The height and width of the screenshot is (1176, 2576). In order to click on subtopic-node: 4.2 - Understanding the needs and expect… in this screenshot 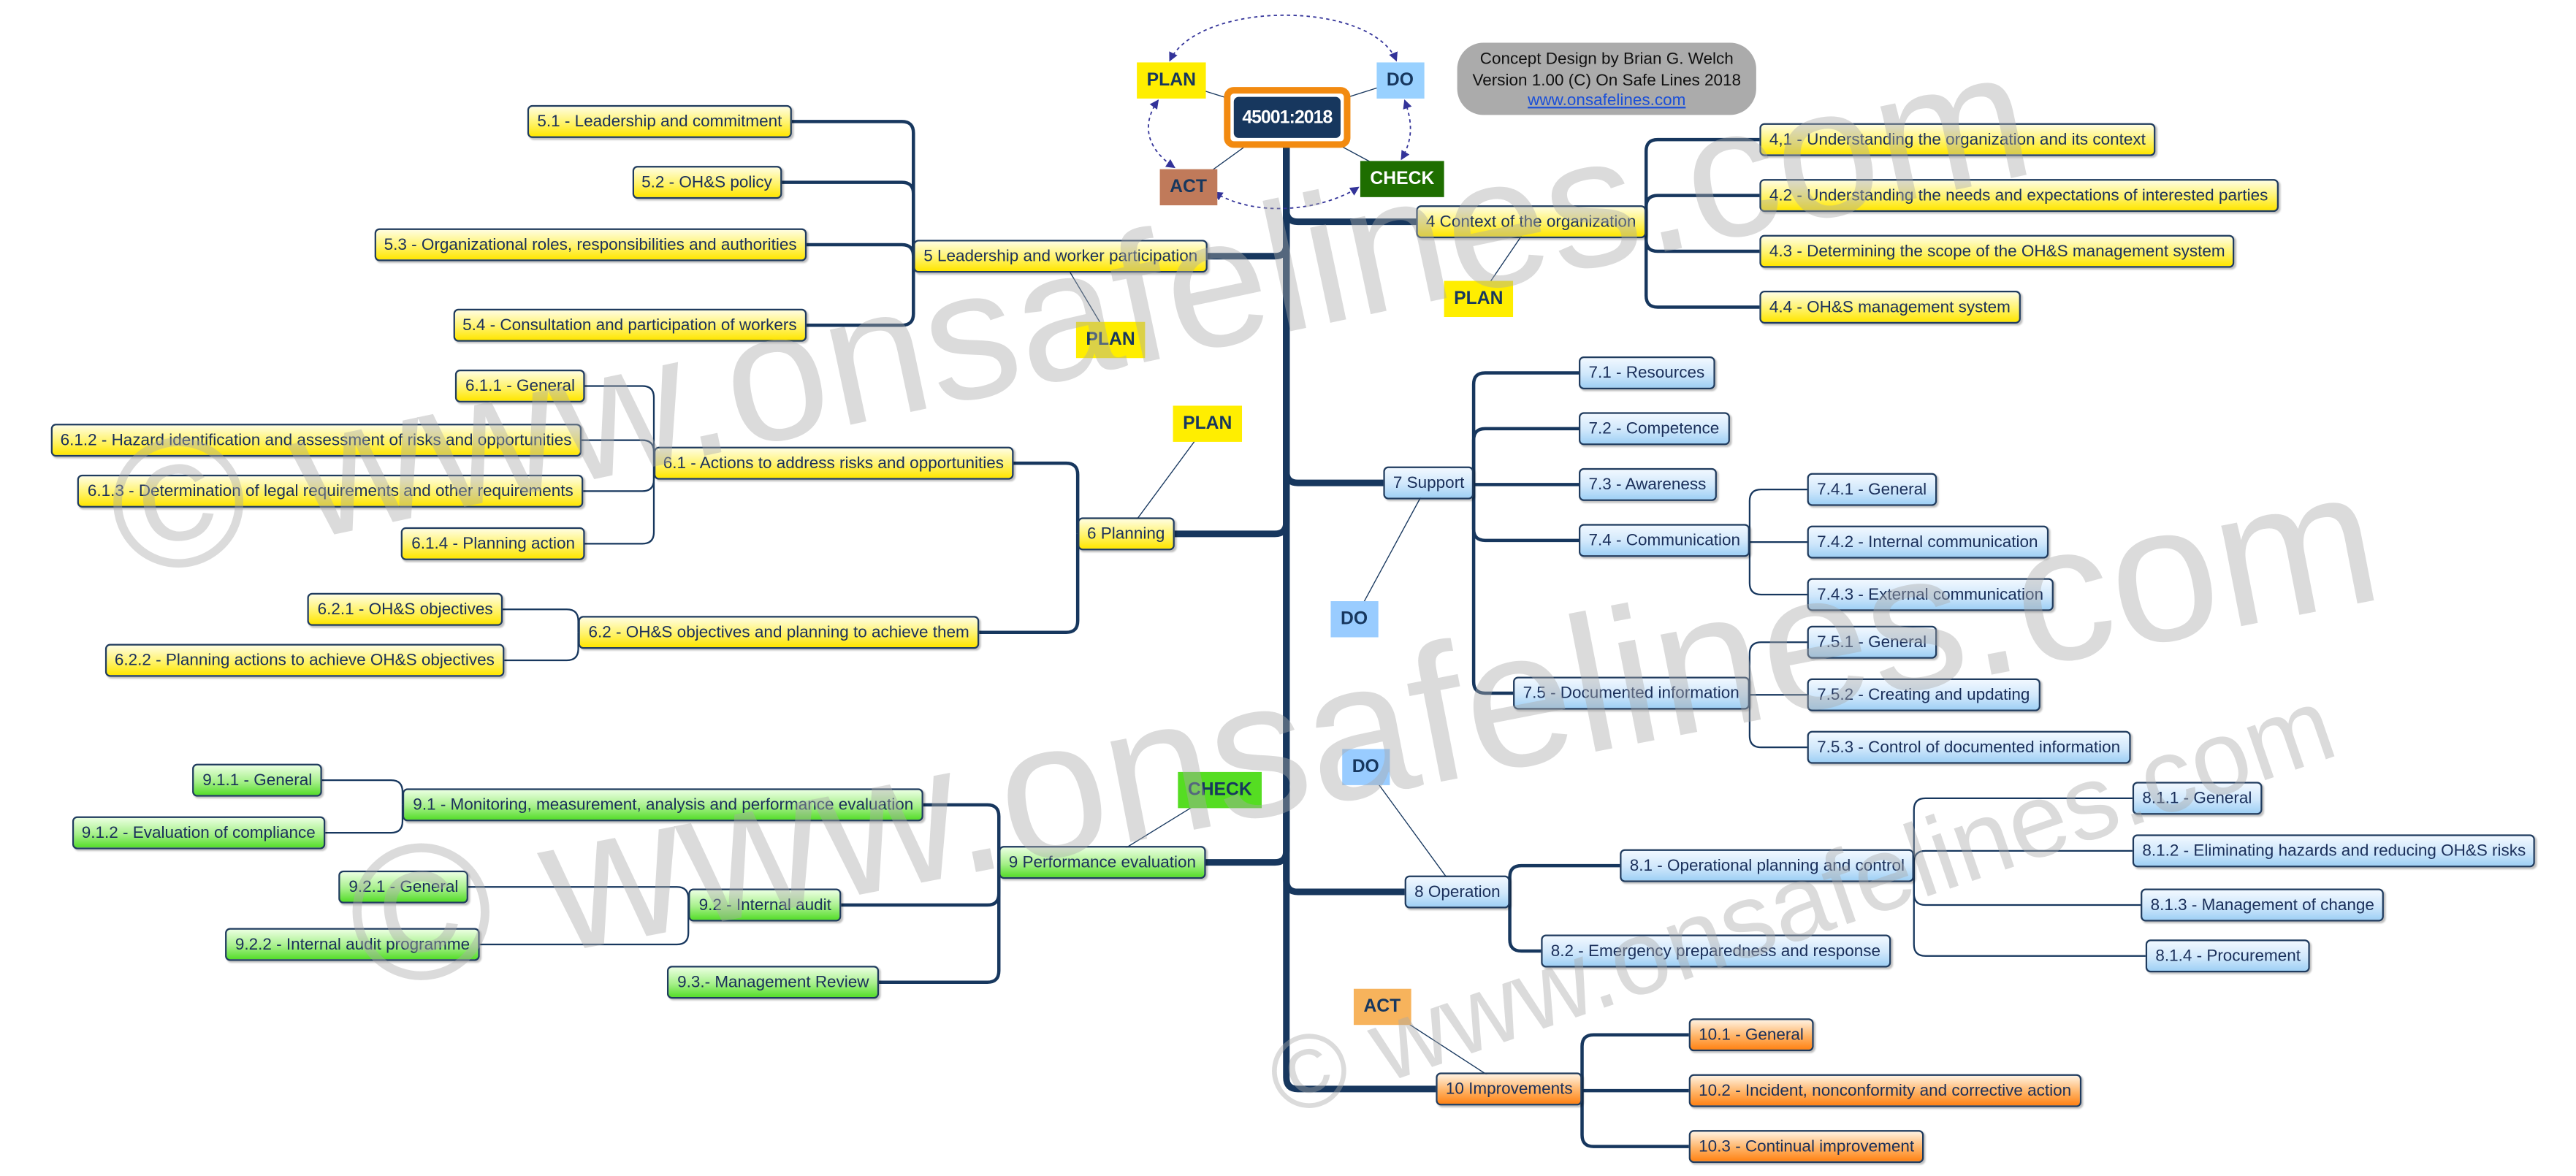, I will do `click(2019, 196)`.